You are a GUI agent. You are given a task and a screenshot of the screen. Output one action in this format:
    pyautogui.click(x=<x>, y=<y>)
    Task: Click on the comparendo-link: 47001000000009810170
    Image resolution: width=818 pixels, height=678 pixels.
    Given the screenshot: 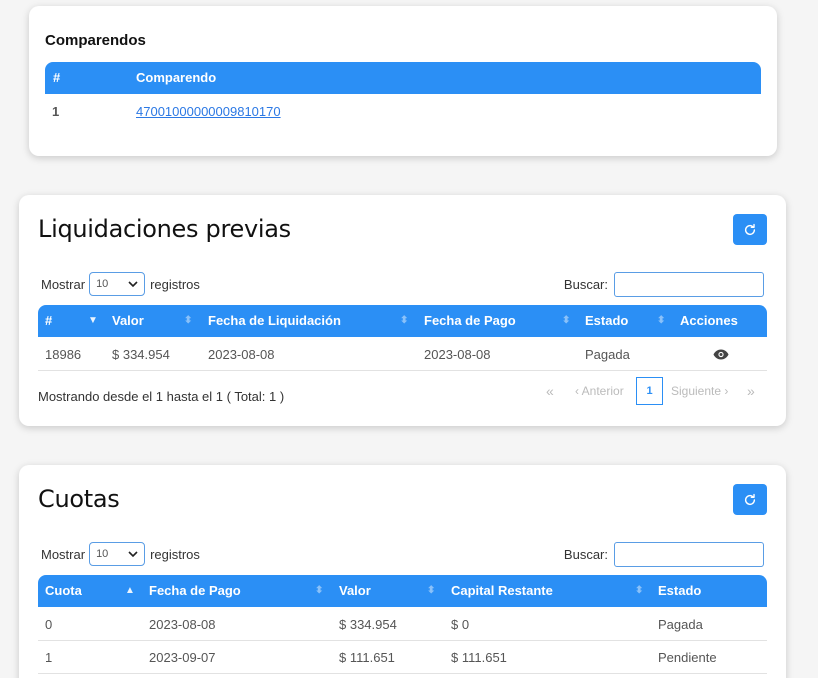 What is the action you would take?
    pyautogui.click(x=208, y=111)
    